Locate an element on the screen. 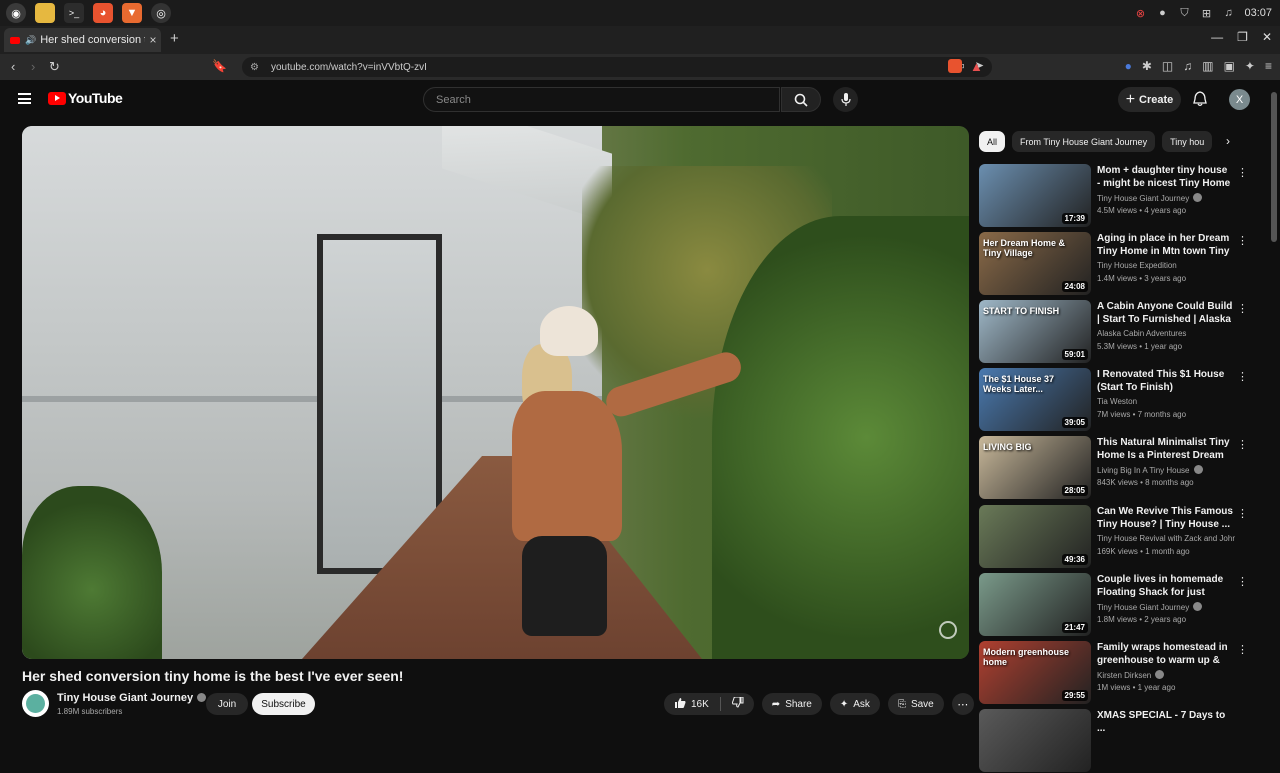 The height and width of the screenshot is (773, 1280). browser-tab-active: 🔊 Her shed conversion tiny h × is located at coordinates (82, 40).